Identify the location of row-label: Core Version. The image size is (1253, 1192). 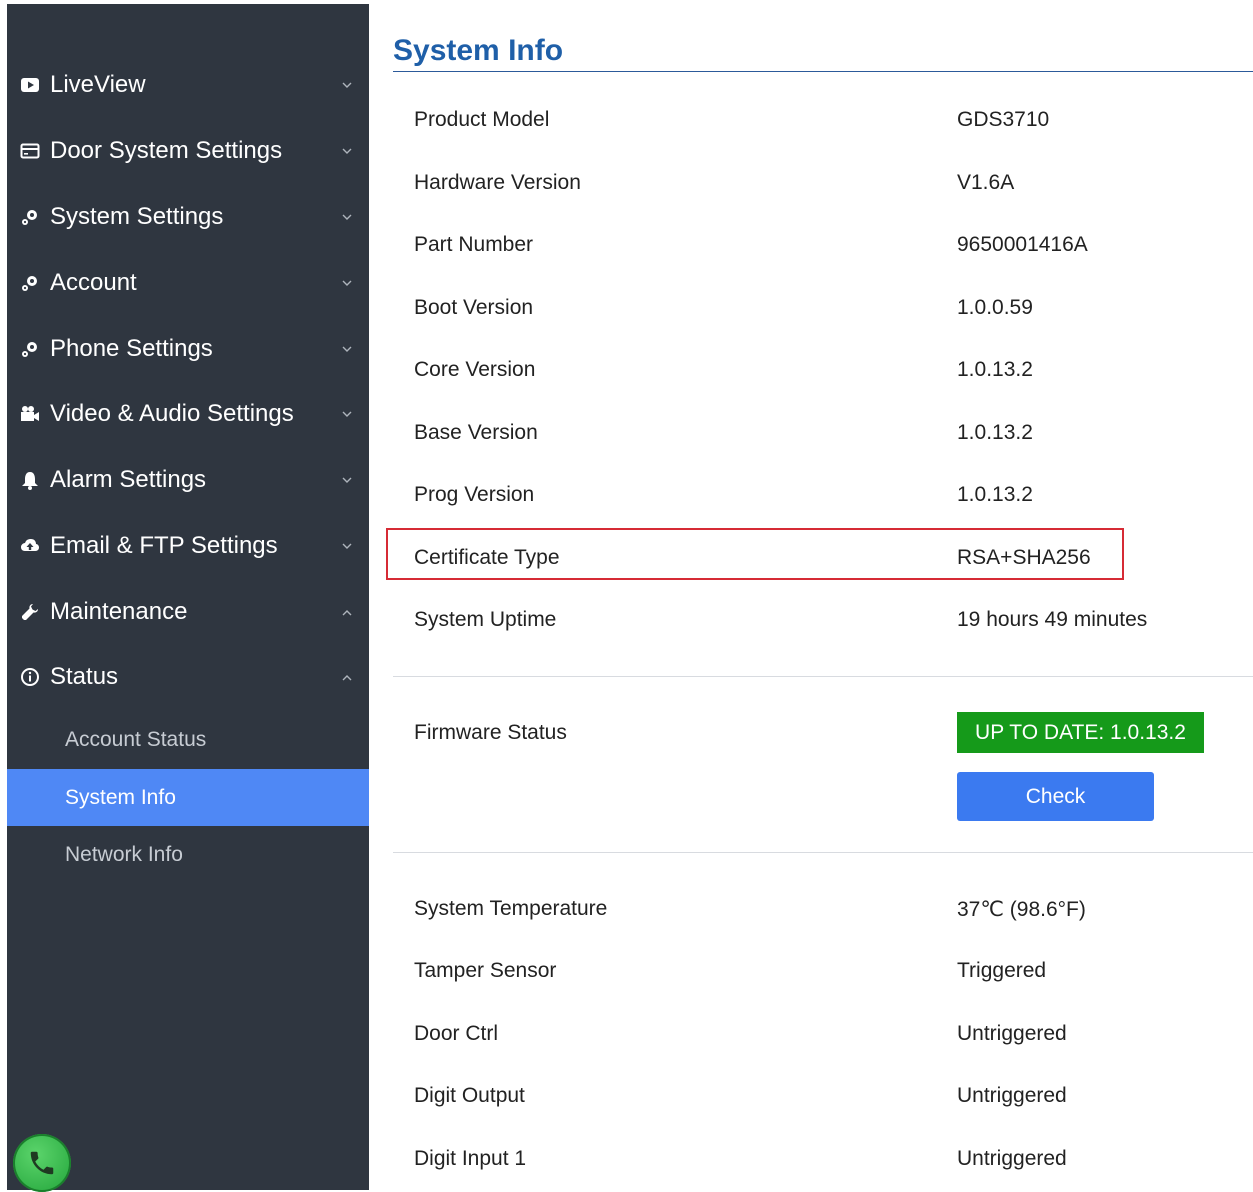
(475, 369).